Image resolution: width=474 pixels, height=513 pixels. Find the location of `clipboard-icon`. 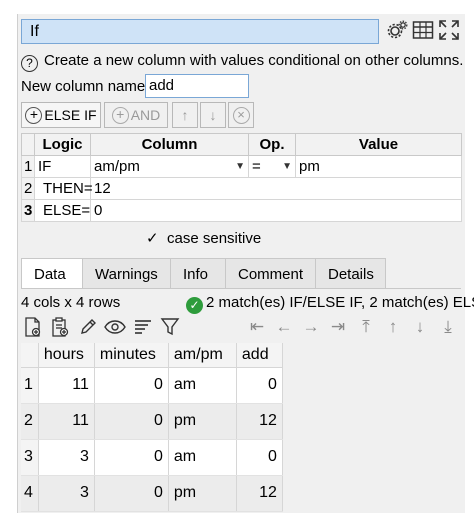

clipboard-icon is located at coordinates (60, 327).